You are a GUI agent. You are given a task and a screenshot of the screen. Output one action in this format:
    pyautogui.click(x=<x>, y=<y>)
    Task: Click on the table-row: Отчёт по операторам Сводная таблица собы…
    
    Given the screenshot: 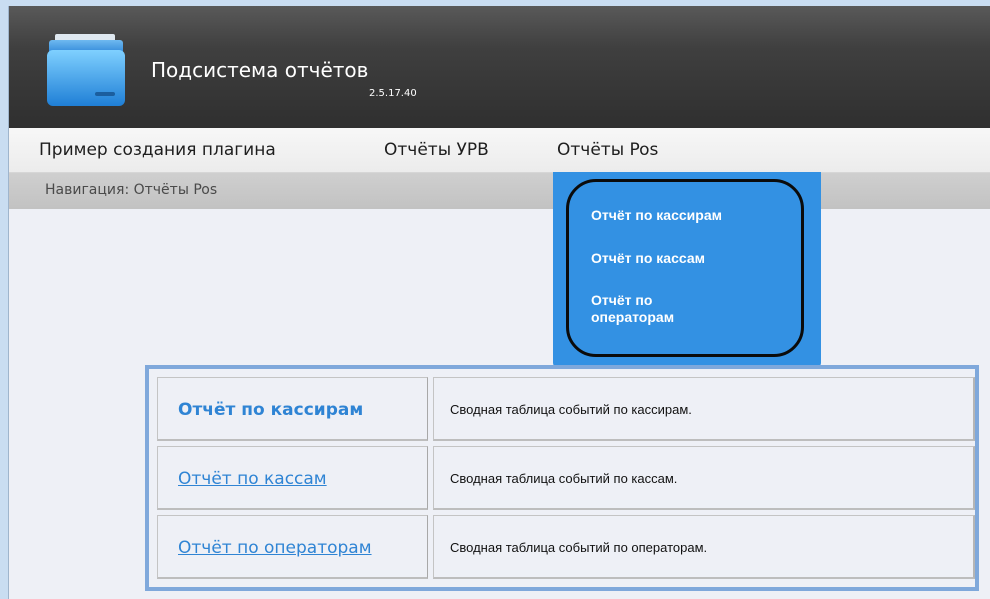 What is the action you would take?
    pyautogui.click(x=566, y=548)
    